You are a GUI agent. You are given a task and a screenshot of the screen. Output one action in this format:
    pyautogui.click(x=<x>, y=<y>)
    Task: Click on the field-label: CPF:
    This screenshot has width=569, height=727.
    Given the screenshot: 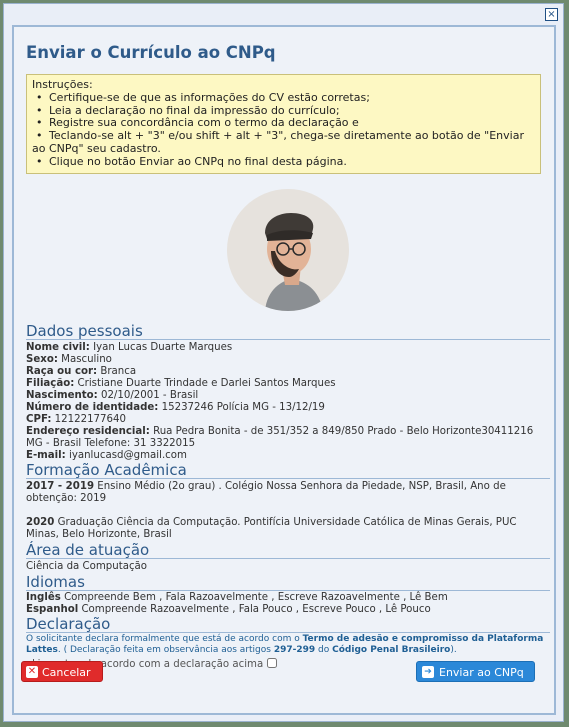 What is the action you would take?
    pyautogui.click(x=39, y=419)
    